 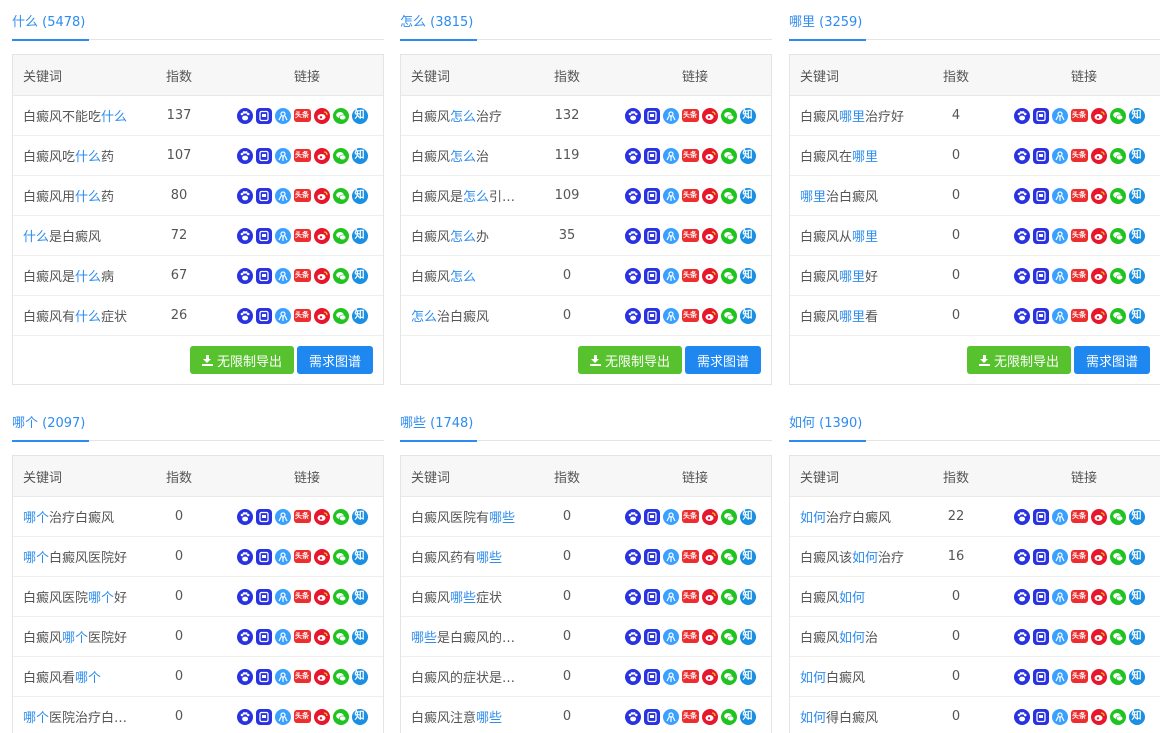 What do you see at coordinates (81, 155) in the screenshot?
I see `keyword-cell: 白癜风吃什么药` at bounding box center [81, 155].